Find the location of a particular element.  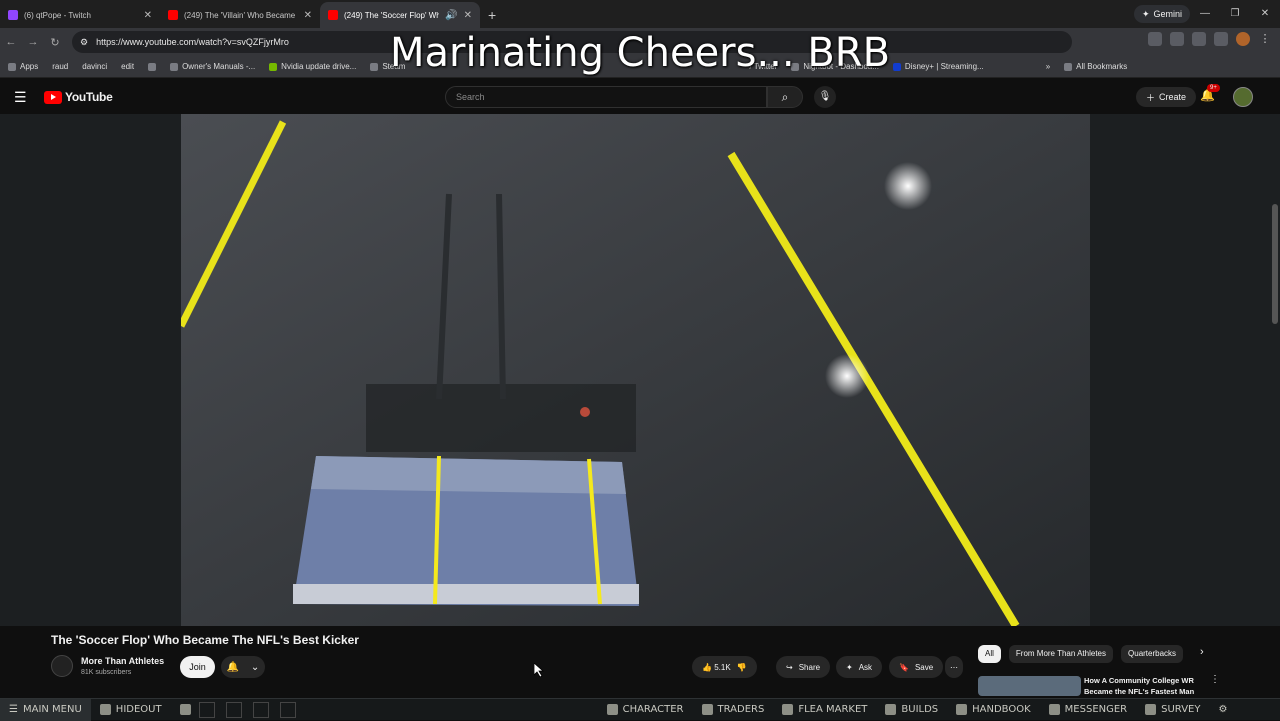

gemini-button: ✦ Gemini is located at coordinates (1161, 14).